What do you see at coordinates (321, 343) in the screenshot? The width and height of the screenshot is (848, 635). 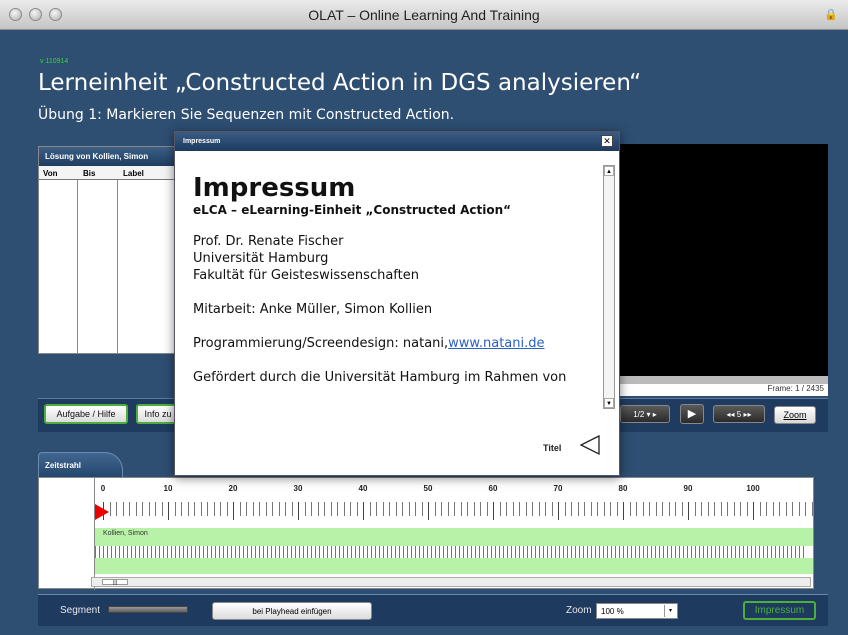 I see `programming-text: Programmierung/Screendesign: natani,` at bounding box center [321, 343].